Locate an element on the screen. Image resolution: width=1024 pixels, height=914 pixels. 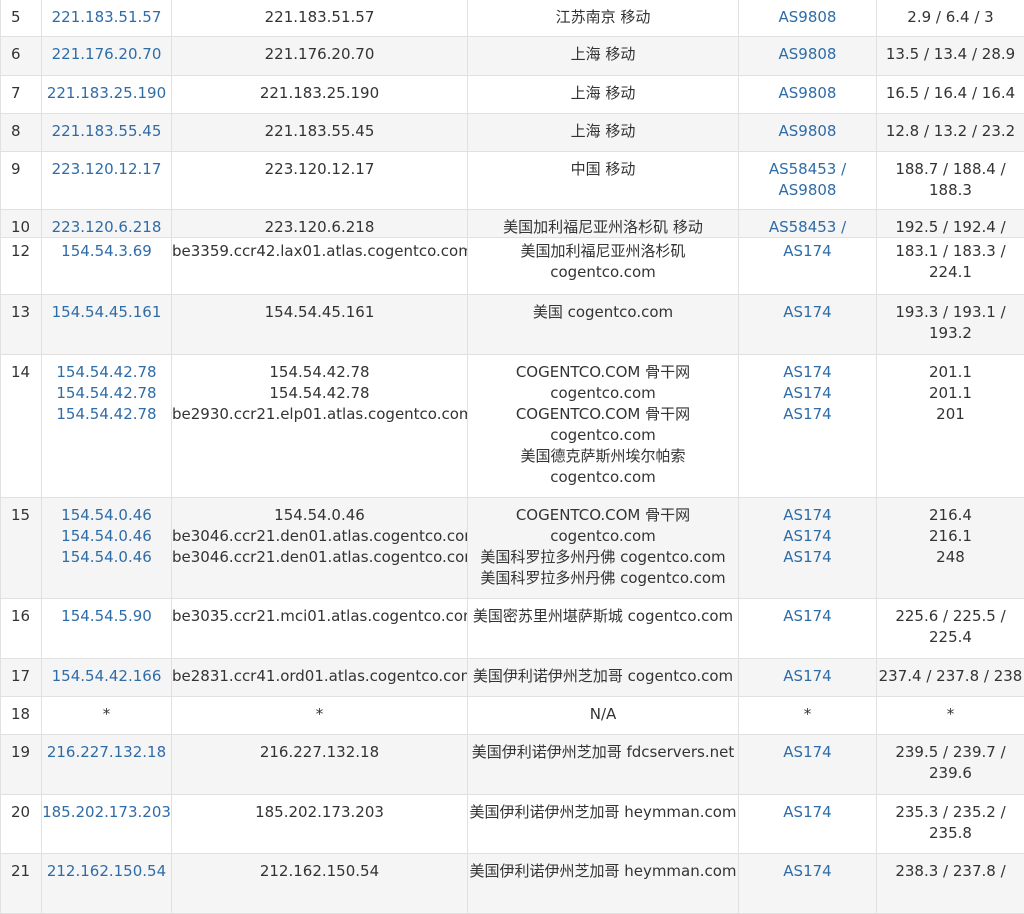
location-cell: 美国伊利诺伊州芝加哥 cogentco.com is located at coordinates (603, 678).